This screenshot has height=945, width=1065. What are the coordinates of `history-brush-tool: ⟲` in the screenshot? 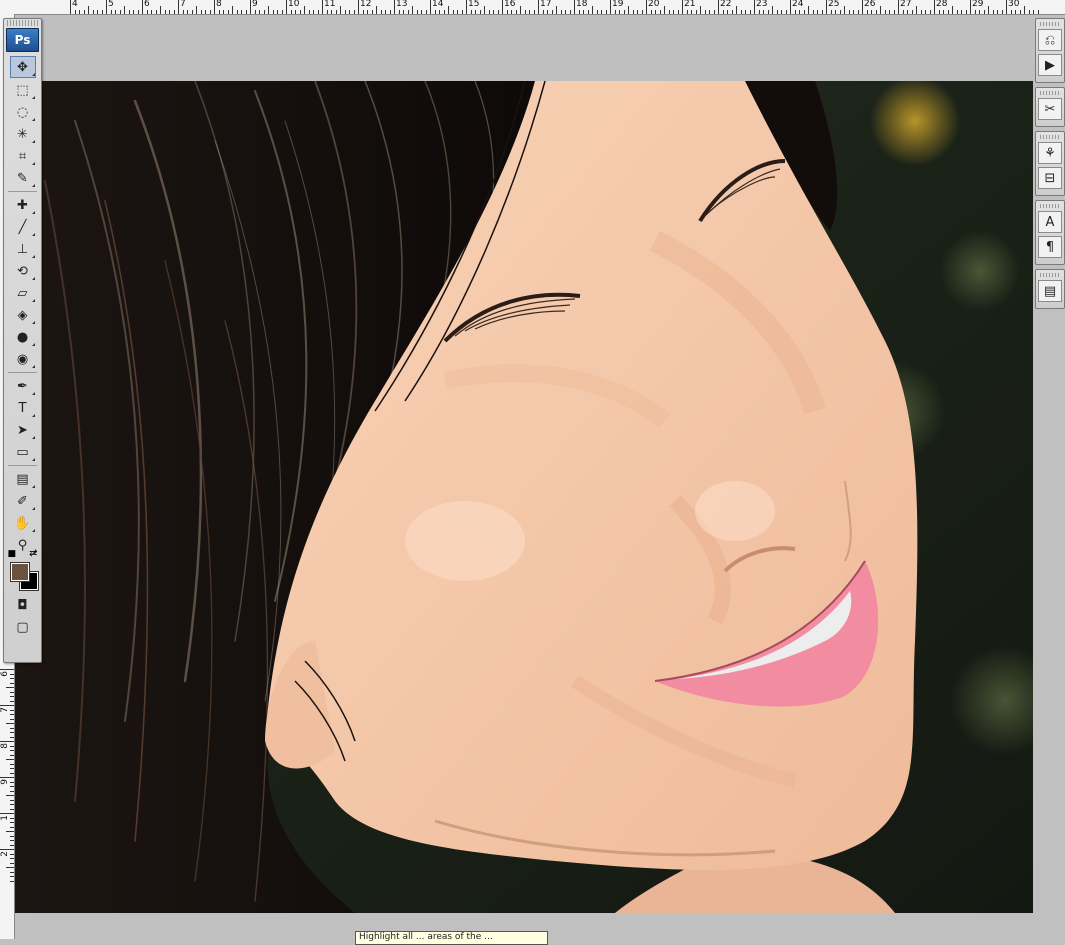 It's located at (23, 271).